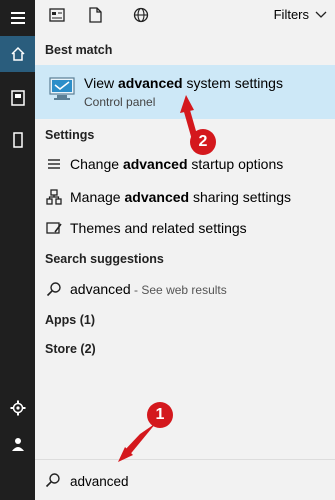 This screenshot has width=335, height=500. I want to click on callout-2: 2, so click(203, 142).